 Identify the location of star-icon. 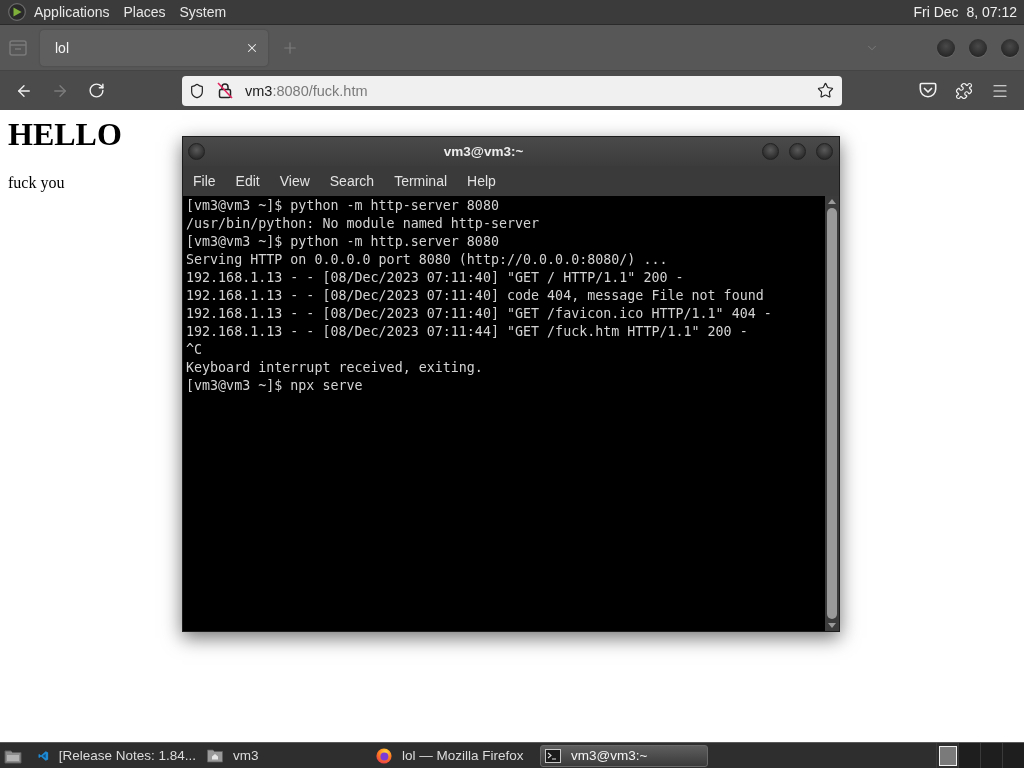
(825, 90).